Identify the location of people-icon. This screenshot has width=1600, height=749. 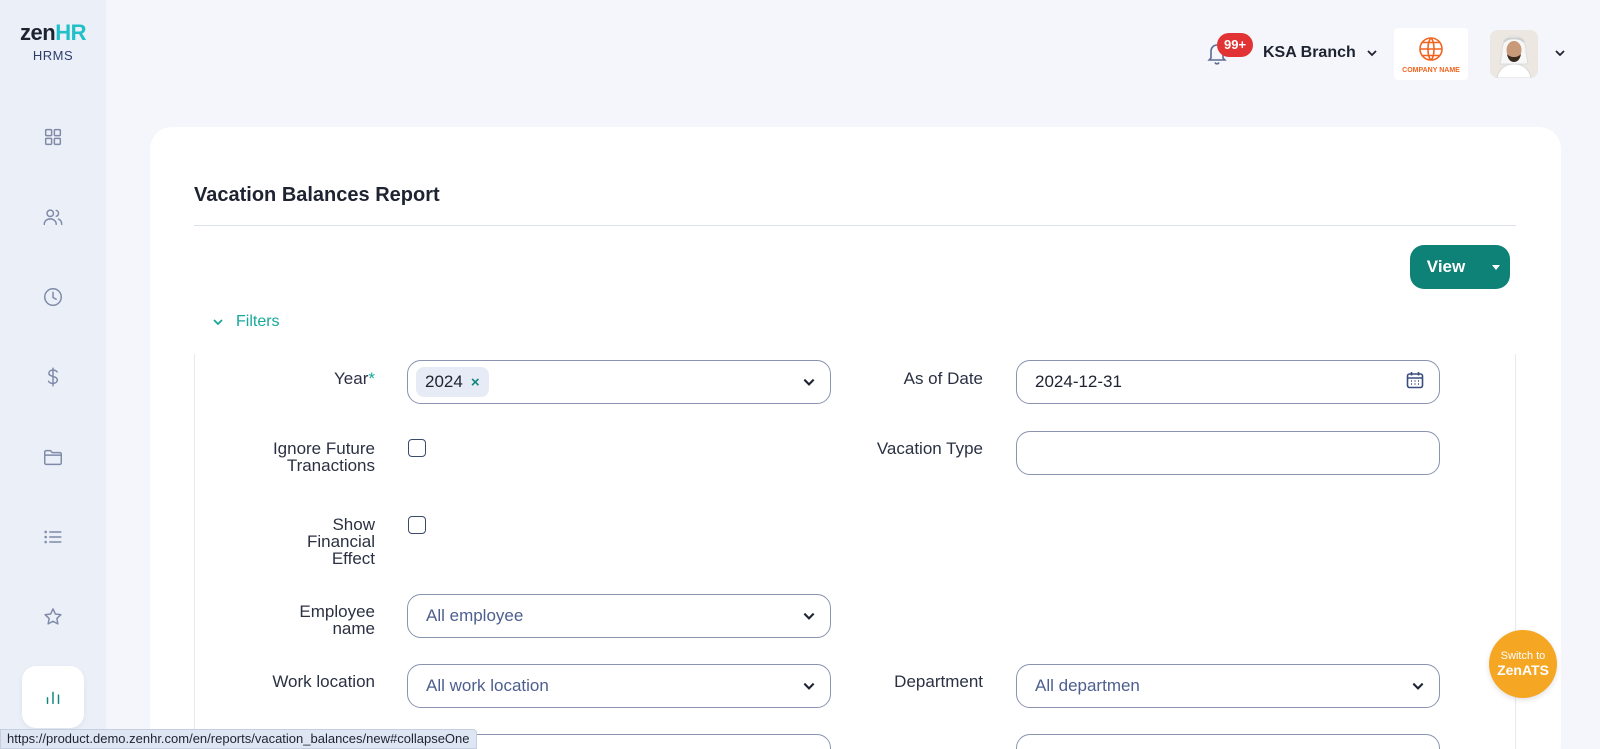
(53, 217).